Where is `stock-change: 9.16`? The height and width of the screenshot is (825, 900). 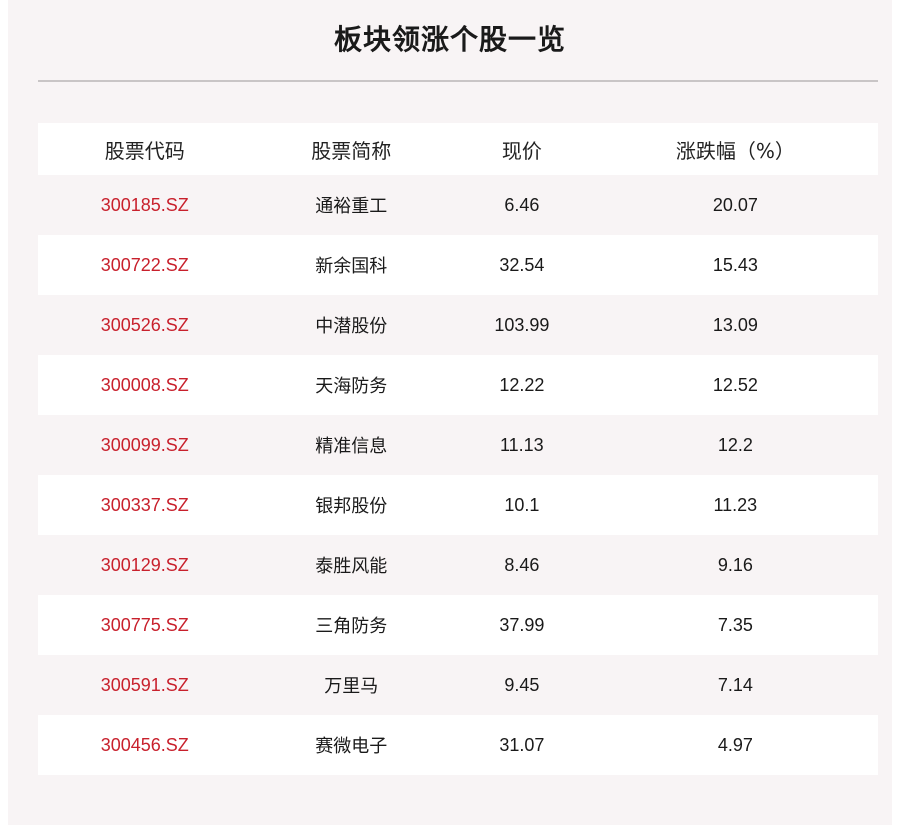
stock-change: 9.16 is located at coordinates (735, 564).